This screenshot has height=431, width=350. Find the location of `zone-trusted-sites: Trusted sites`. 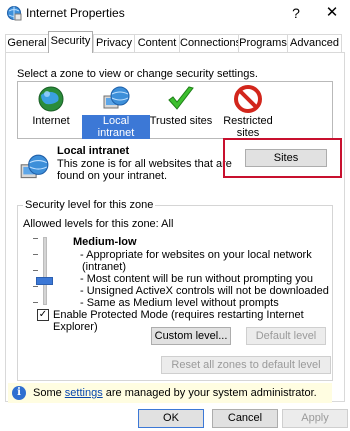

zone-trusted-sites: Trusted sites is located at coordinates (181, 104).